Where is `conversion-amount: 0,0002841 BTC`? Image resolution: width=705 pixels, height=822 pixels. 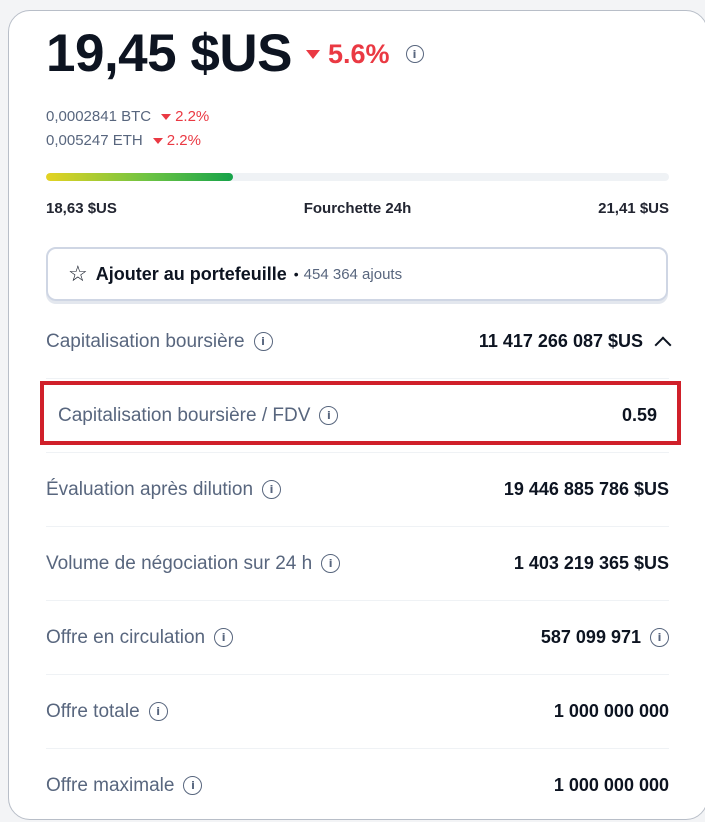 conversion-amount: 0,0002841 BTC is located at coordinates (99, 116).